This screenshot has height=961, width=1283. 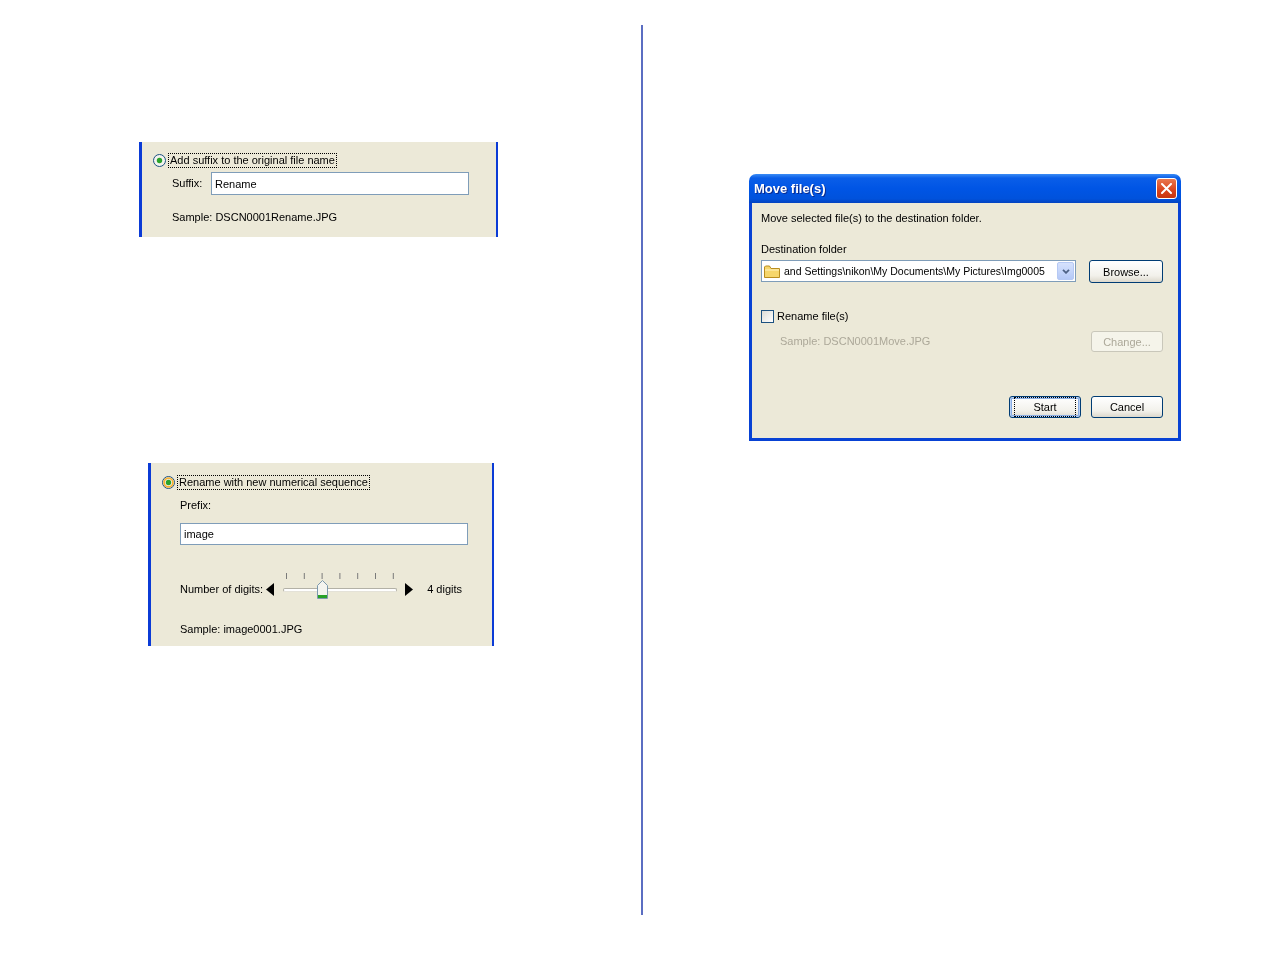 What do you see at coordinates (767, 316) in the screenshot?
I see `rename-checkbox` at bounding box center [767, 316].